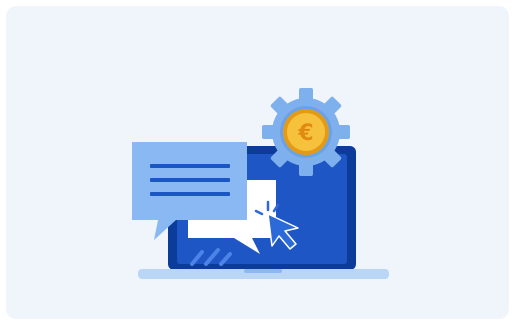 The image size is (515, 325). What do you see at coordinates (263, 271) in the screenshot?
I see `laptop-base-notch` at bounding box center [263, 271].